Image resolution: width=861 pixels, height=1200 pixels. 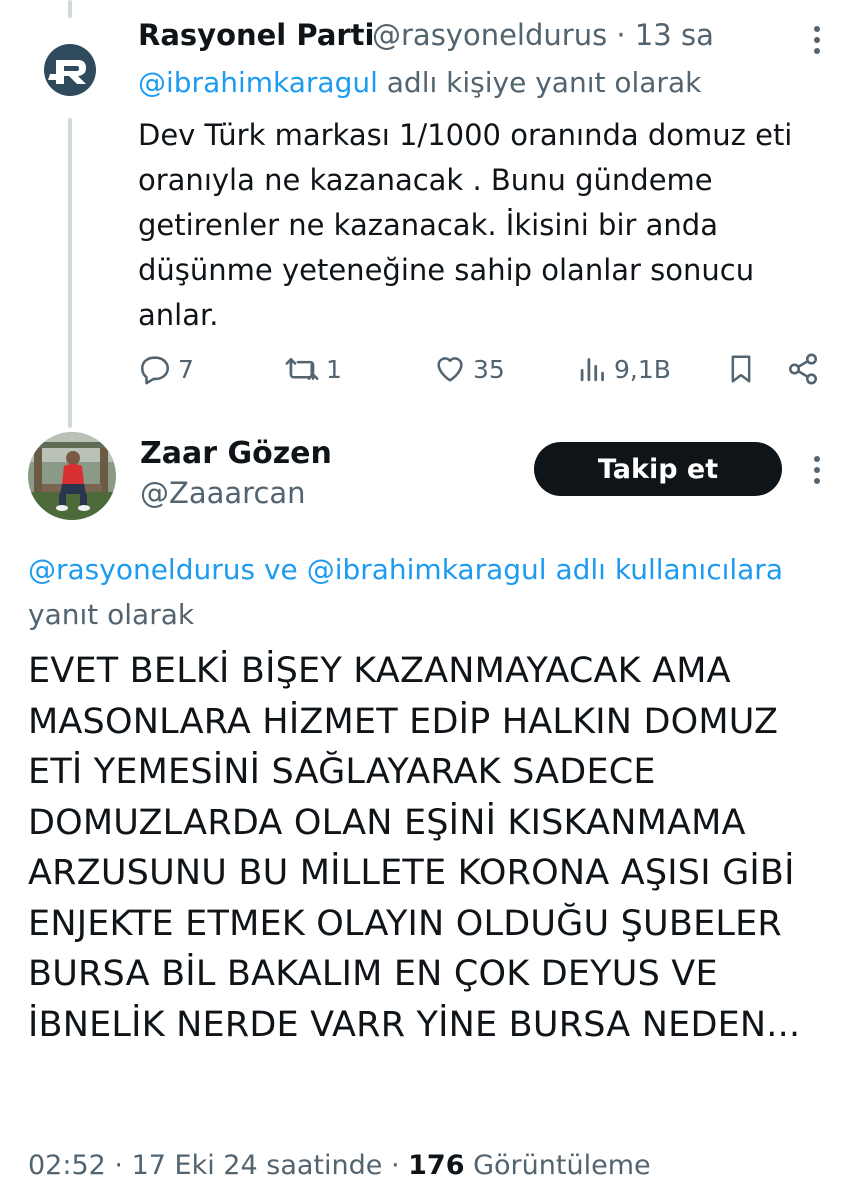 What do you see at coordinates (236, 453) in the screenshot?
I see `author-name: Zaar Gözen` at bounding box center [236, 453].